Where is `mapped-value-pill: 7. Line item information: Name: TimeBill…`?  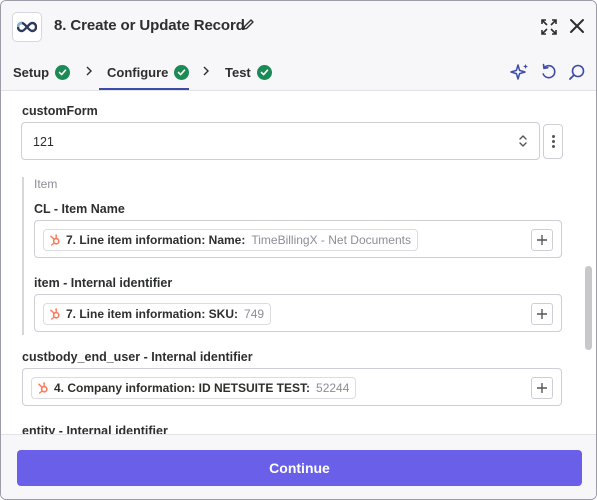
mapped-value-pill: 7. Line item information: Name: TimeBill… is located at coordinates (230, 240).